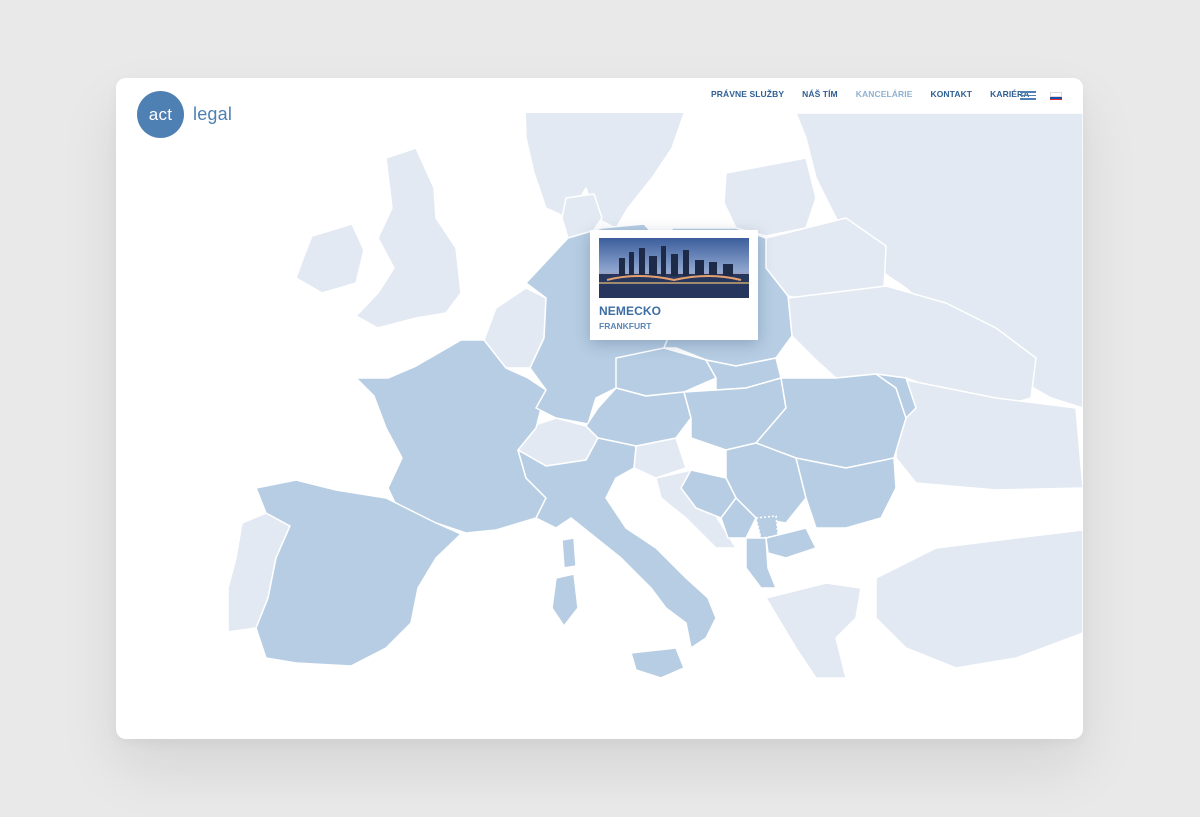  Describe the element at coordinates (820, 94) in the screenshot. I see `nav-item-nas-tim: NÁŠ TÍM` at that location.